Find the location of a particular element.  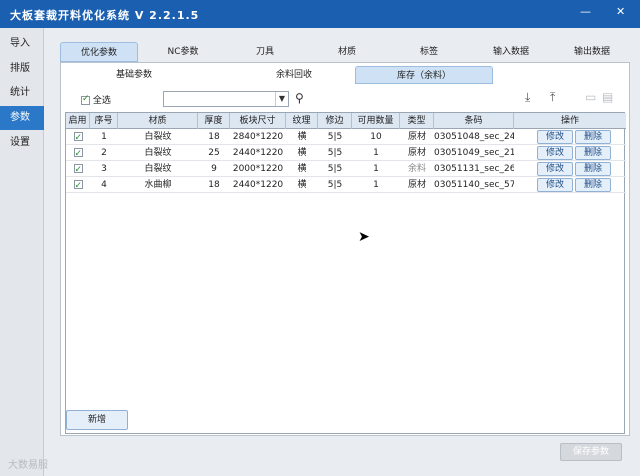

row-no: 2 is located at coordinates (104, 153).